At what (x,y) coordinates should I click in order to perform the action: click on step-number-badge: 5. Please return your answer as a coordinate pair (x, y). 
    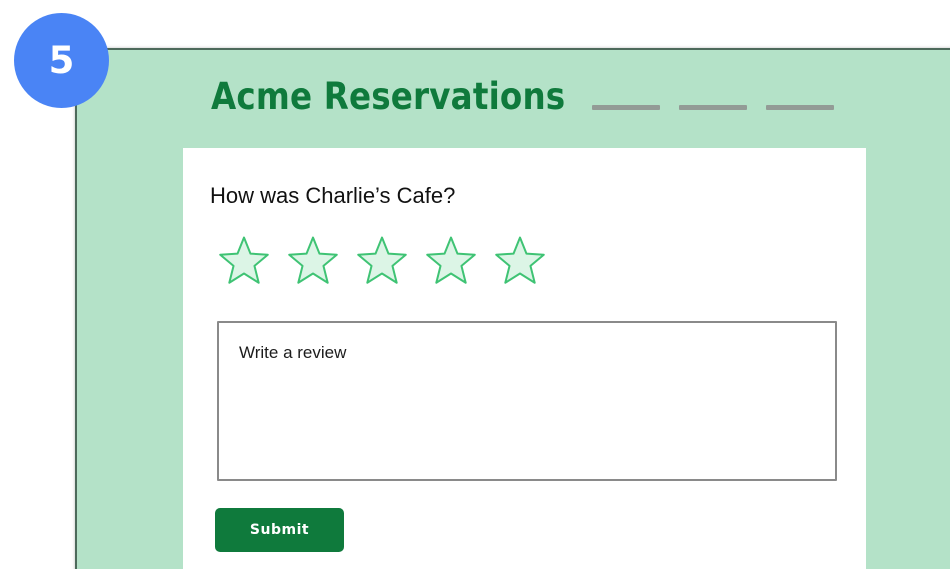
    Looking at the image, I should click on (61, 60).